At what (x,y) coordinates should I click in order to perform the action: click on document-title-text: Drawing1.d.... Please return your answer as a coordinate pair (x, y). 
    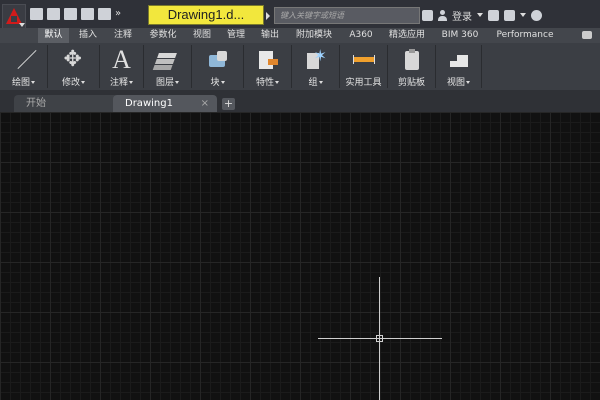
    Looking at the image, I should click on (206, 14).